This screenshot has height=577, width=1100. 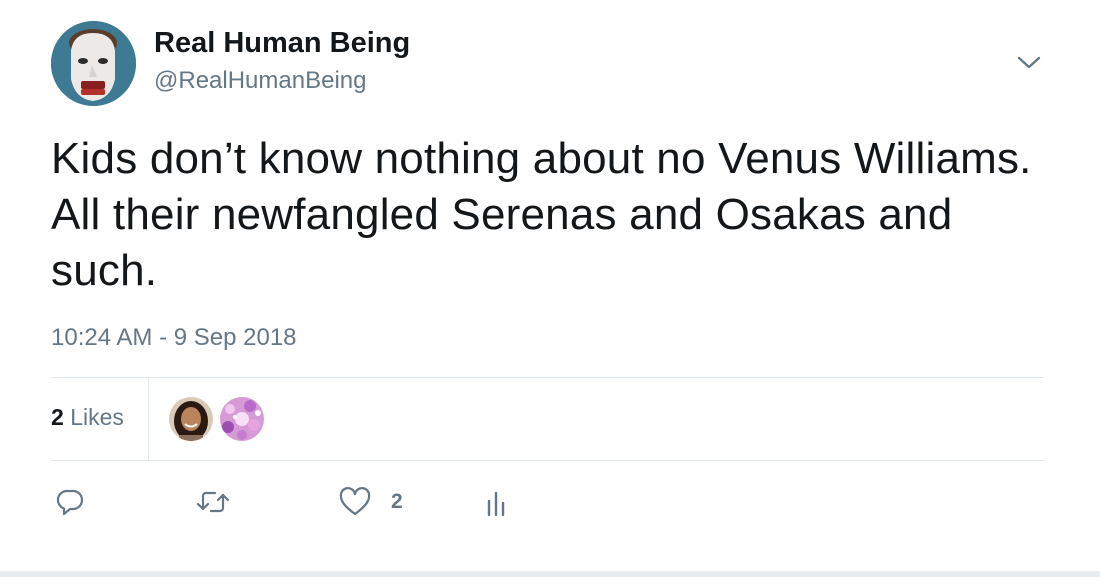 I want to click on likes-count: 2, so click(x=57, y=417).